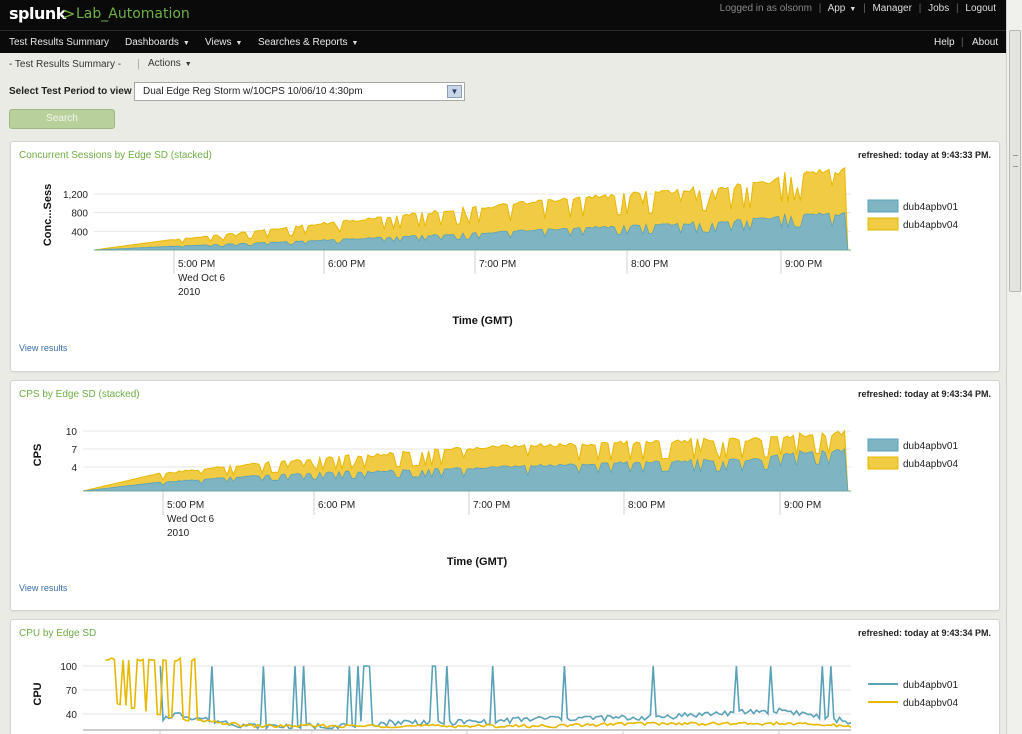 This screenshot has height=734, width=1022. I want to click on nav-views: Views ▼, so click(223, 42).